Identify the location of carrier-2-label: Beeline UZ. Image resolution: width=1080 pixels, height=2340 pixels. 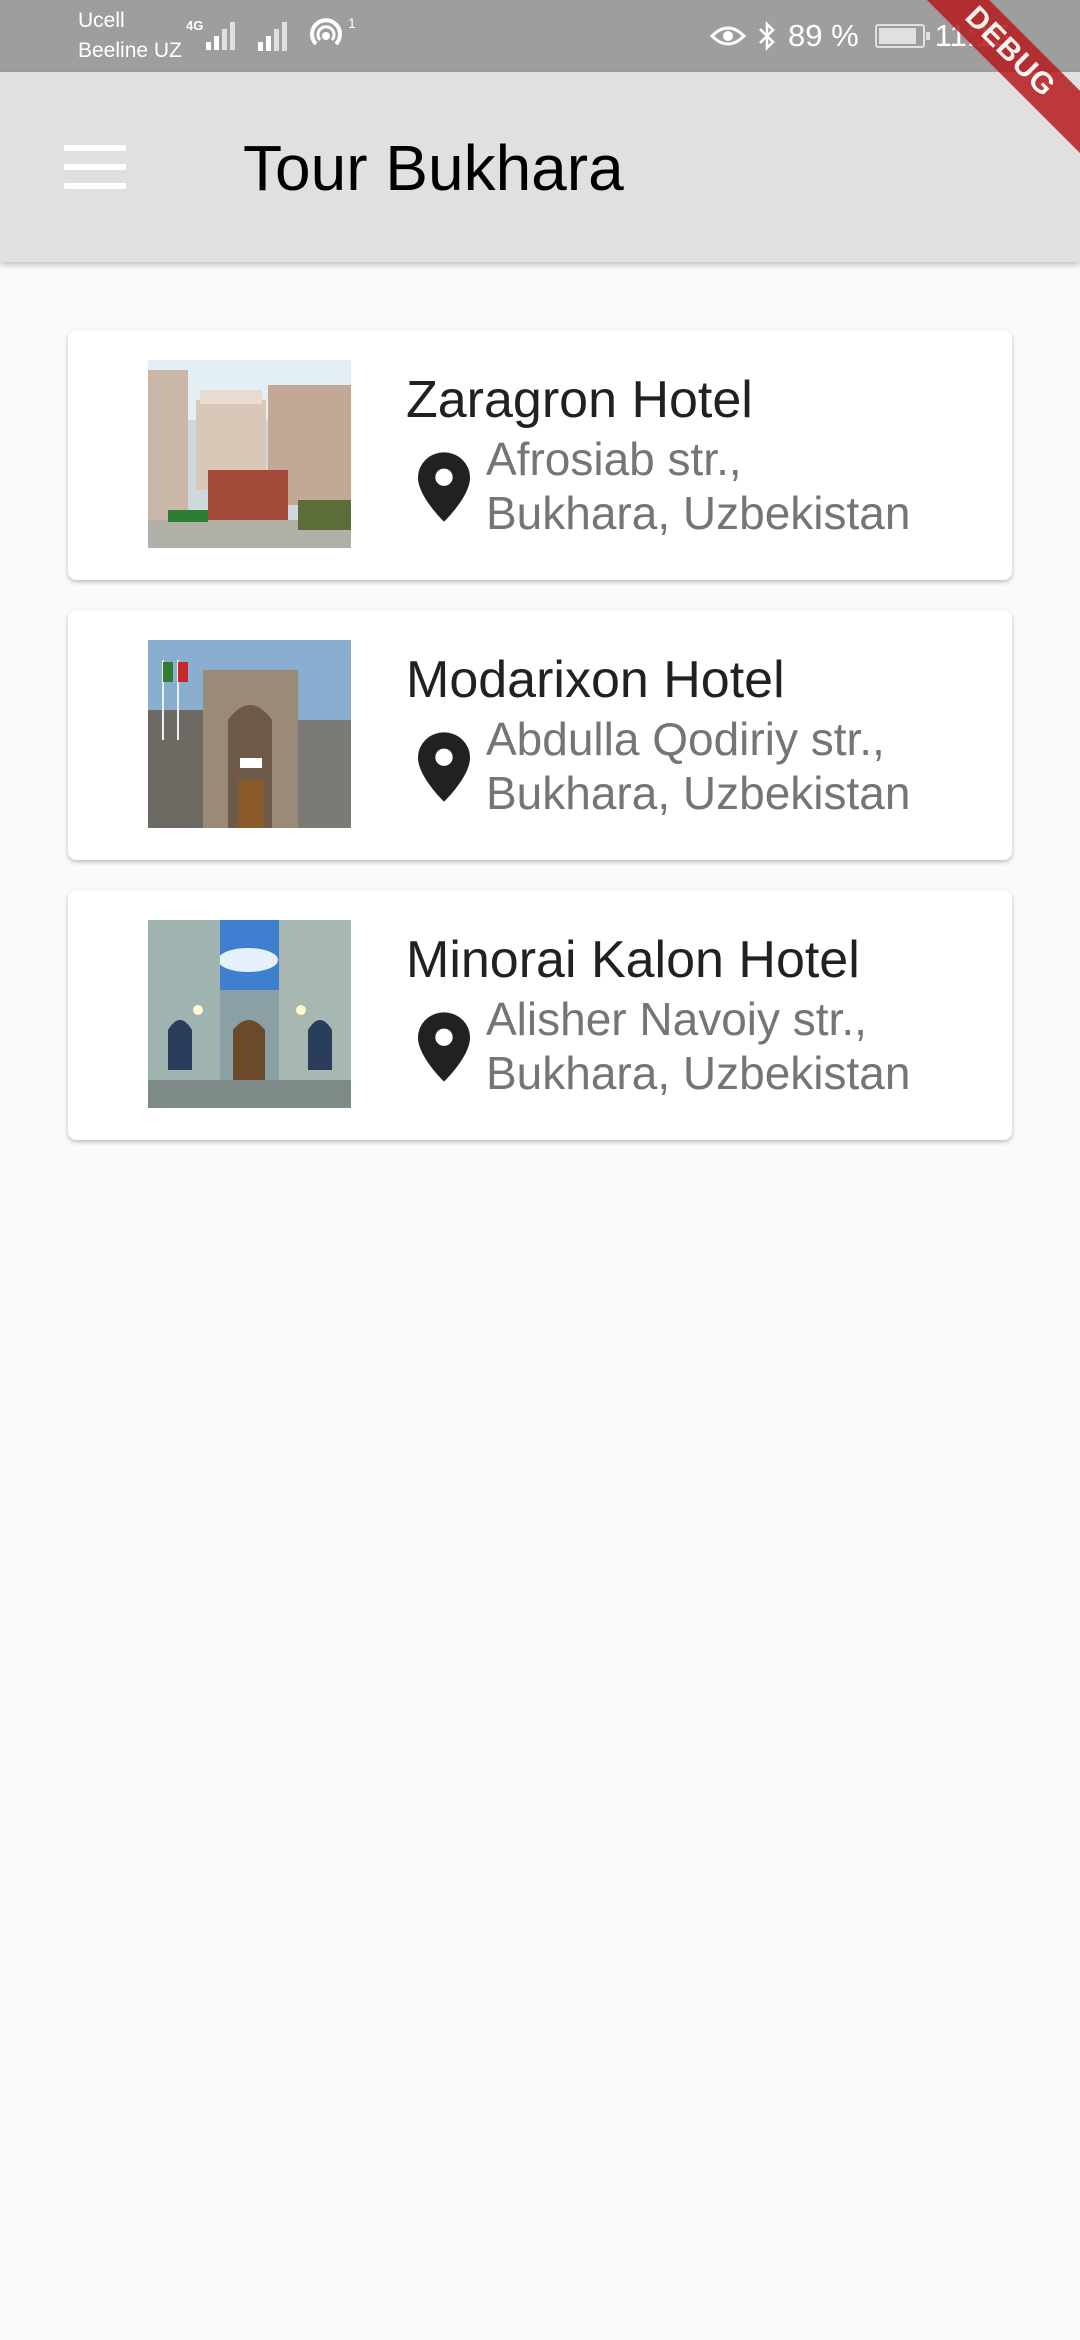
(130, 50).